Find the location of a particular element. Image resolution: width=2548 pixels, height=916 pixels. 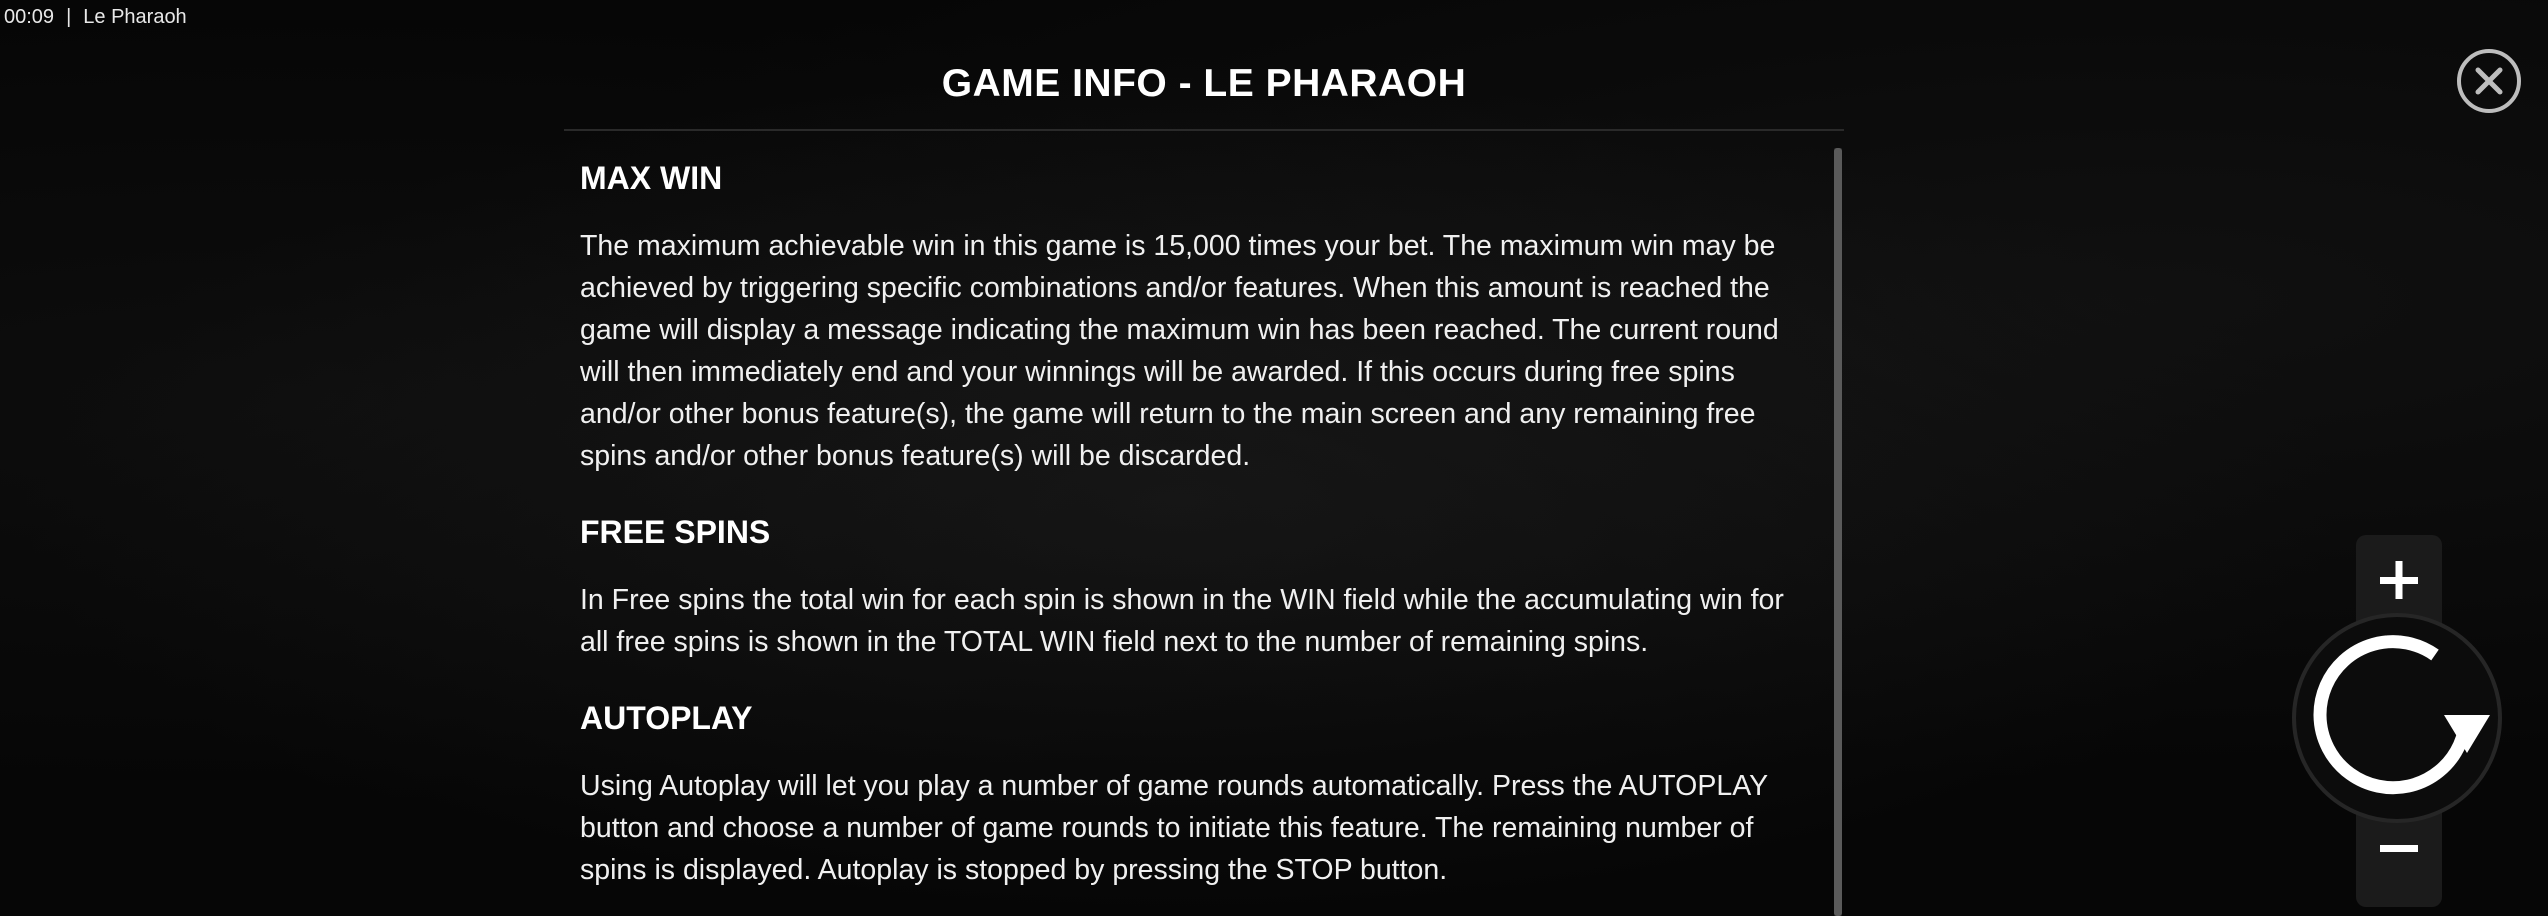

scrollbar-thumb is located at coordinates (1838, 532).